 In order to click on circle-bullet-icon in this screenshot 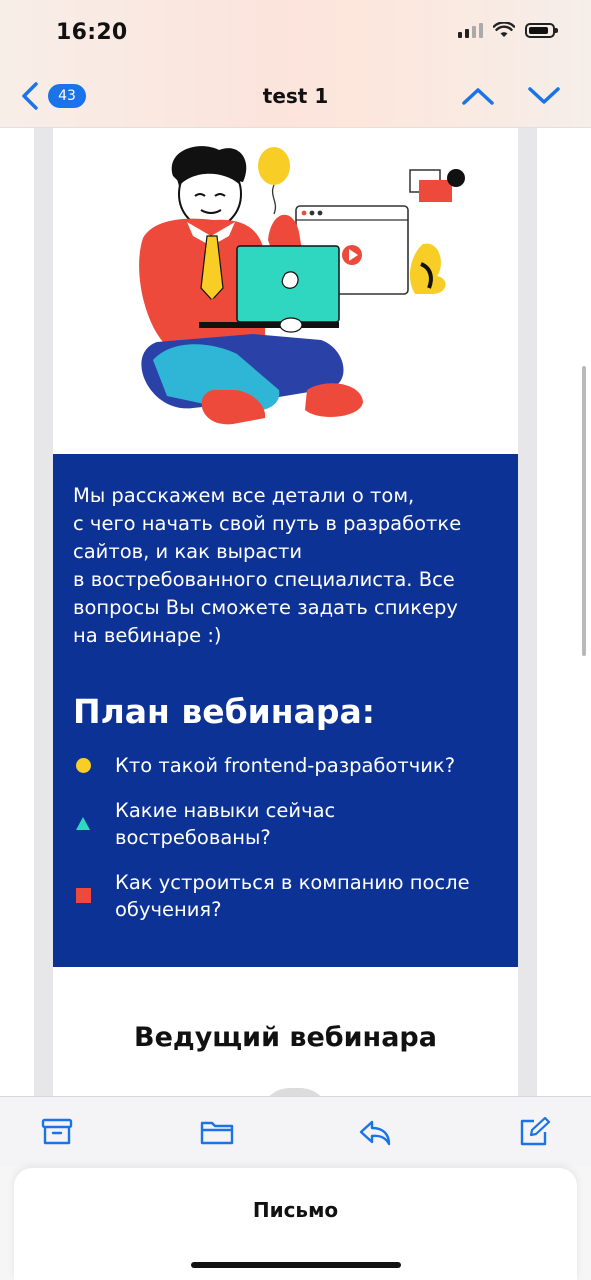, I will do `click(83, 765)`.